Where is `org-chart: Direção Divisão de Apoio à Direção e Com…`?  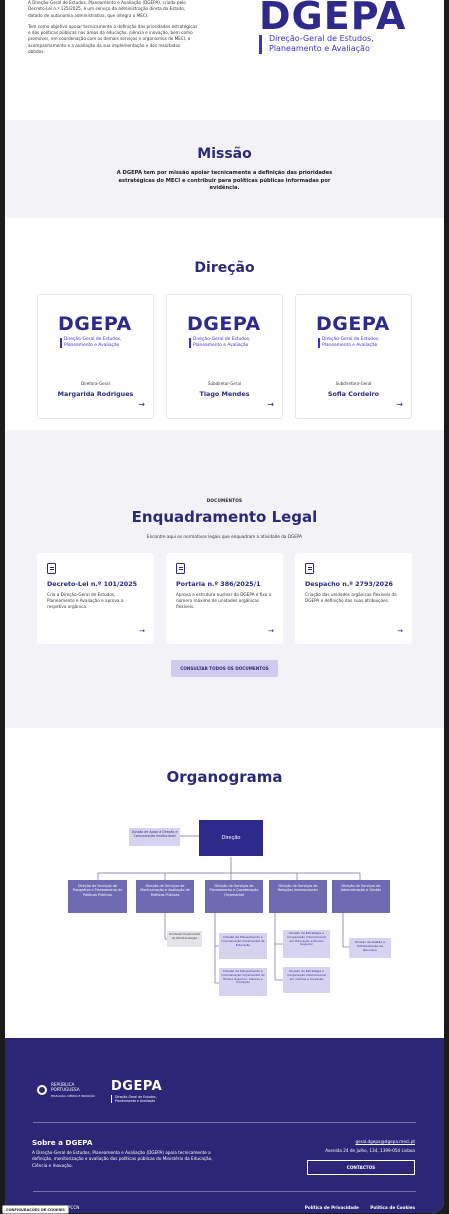 org-chart: Direção Divisão de Apoio à Direção e Com… is located at coordinates (229, 908).